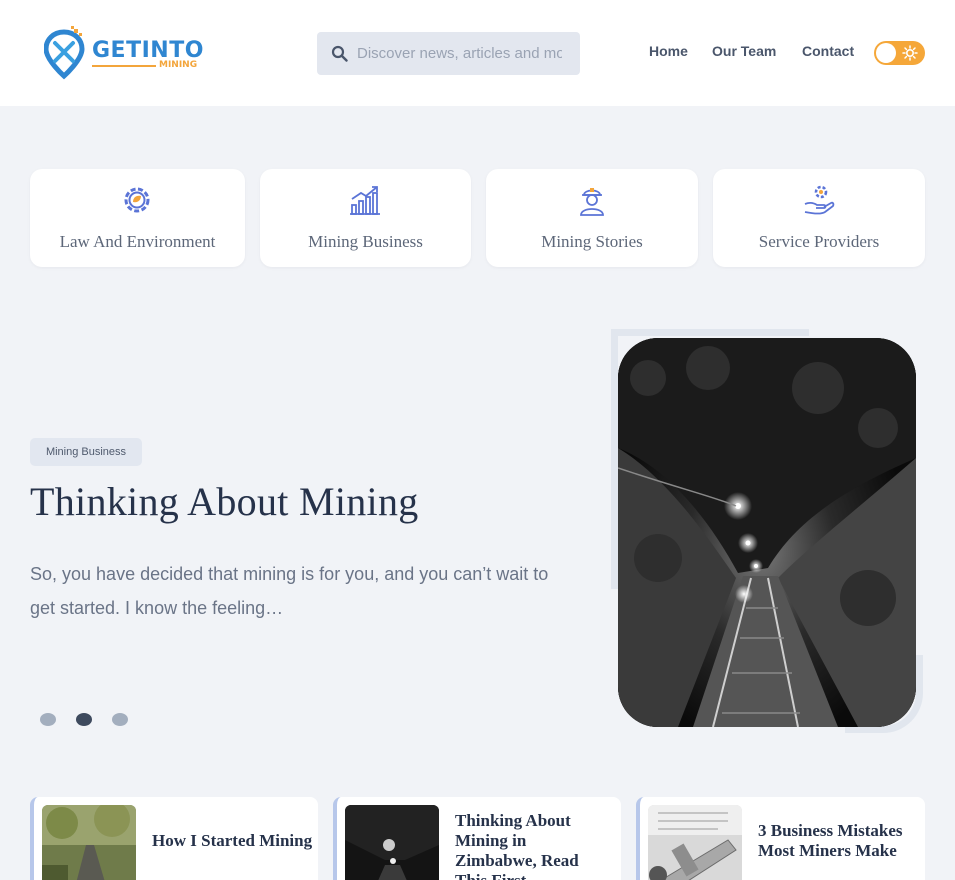  What do you see at coordinates (365, 200) in the screenshot?
I see `growth-chart-icon` at bounding box center [365, 200].